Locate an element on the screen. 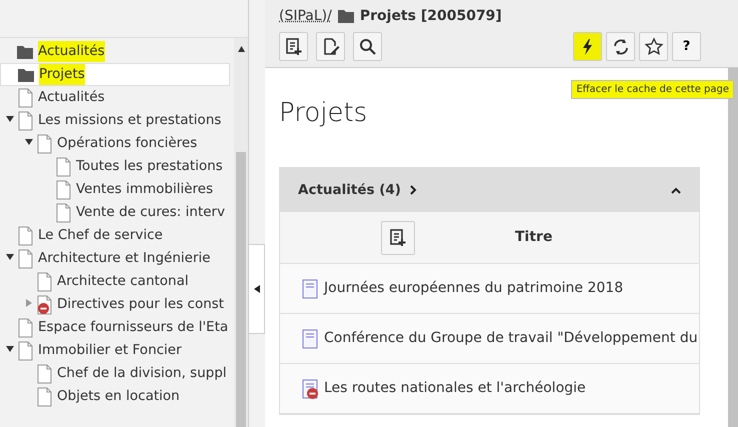 This screenshot has height=427, width=738. column-header: Titre is located at coordinates (533, 238).